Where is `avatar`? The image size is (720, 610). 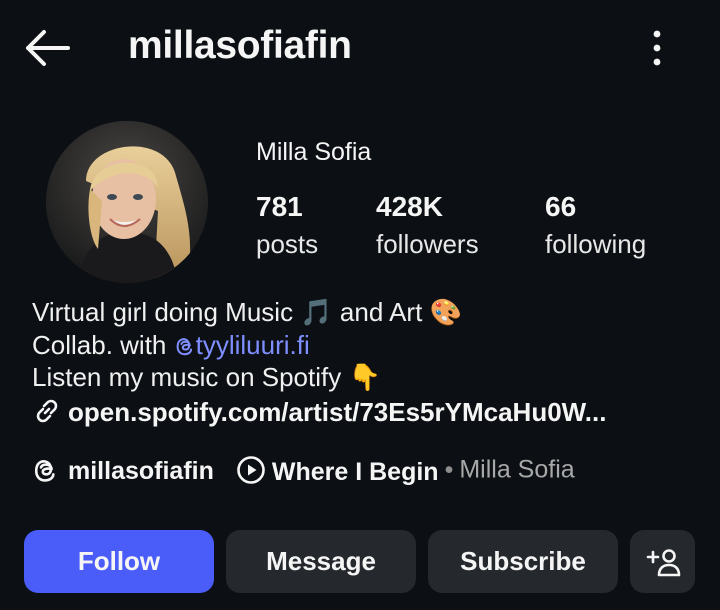
avatar is located at coordinates (127, 202).